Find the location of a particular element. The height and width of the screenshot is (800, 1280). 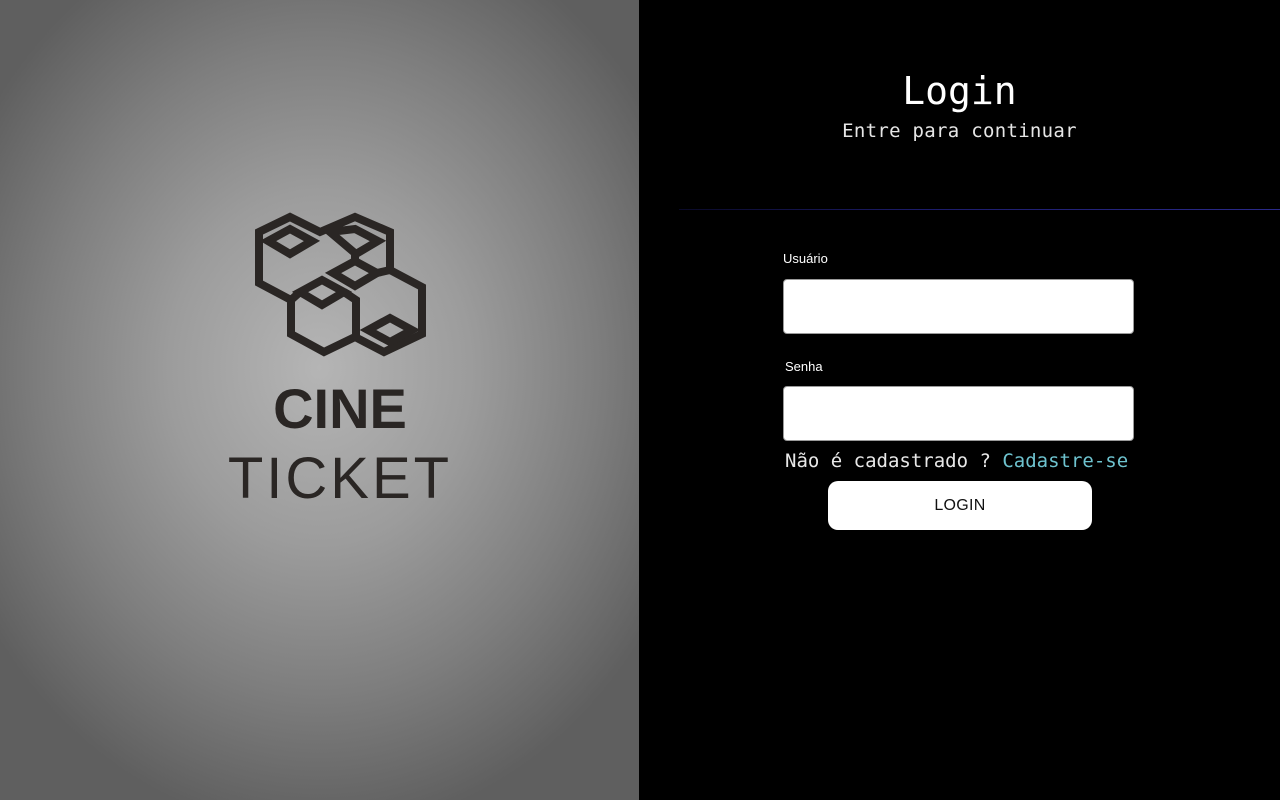

username-field is located at coordinates (958, 306).